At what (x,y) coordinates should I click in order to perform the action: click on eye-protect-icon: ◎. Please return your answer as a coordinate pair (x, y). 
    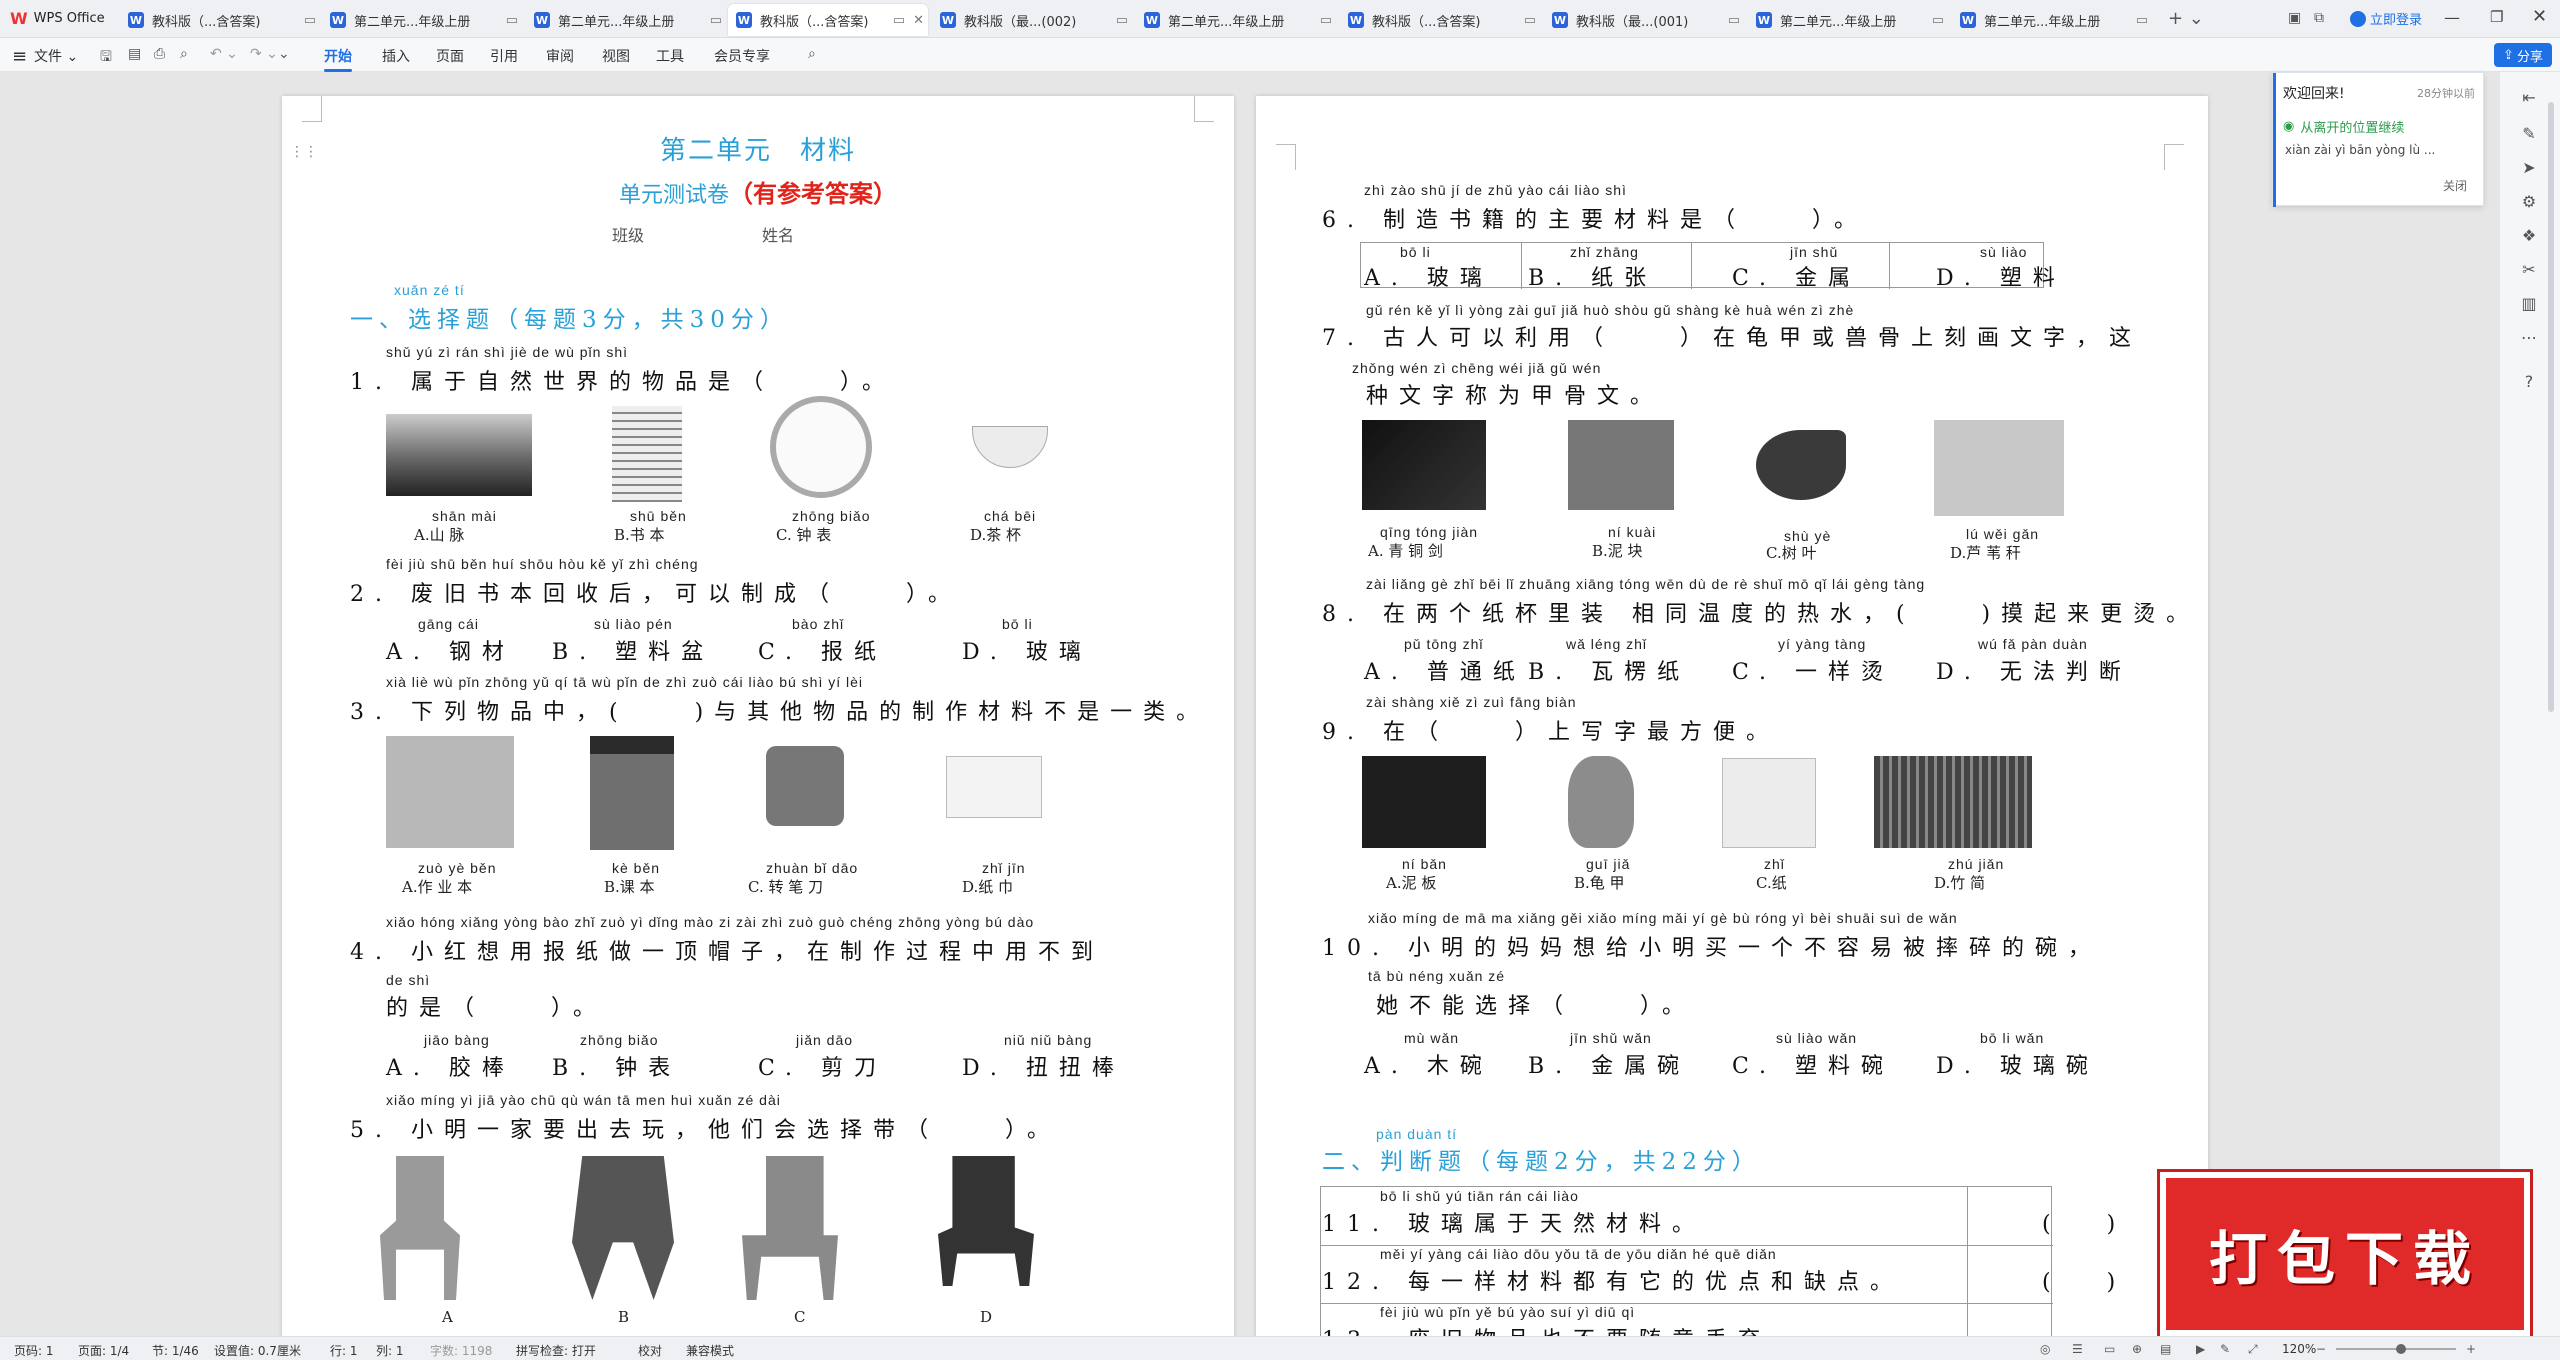
    Looking at the image, I should click on (2045, 1349).